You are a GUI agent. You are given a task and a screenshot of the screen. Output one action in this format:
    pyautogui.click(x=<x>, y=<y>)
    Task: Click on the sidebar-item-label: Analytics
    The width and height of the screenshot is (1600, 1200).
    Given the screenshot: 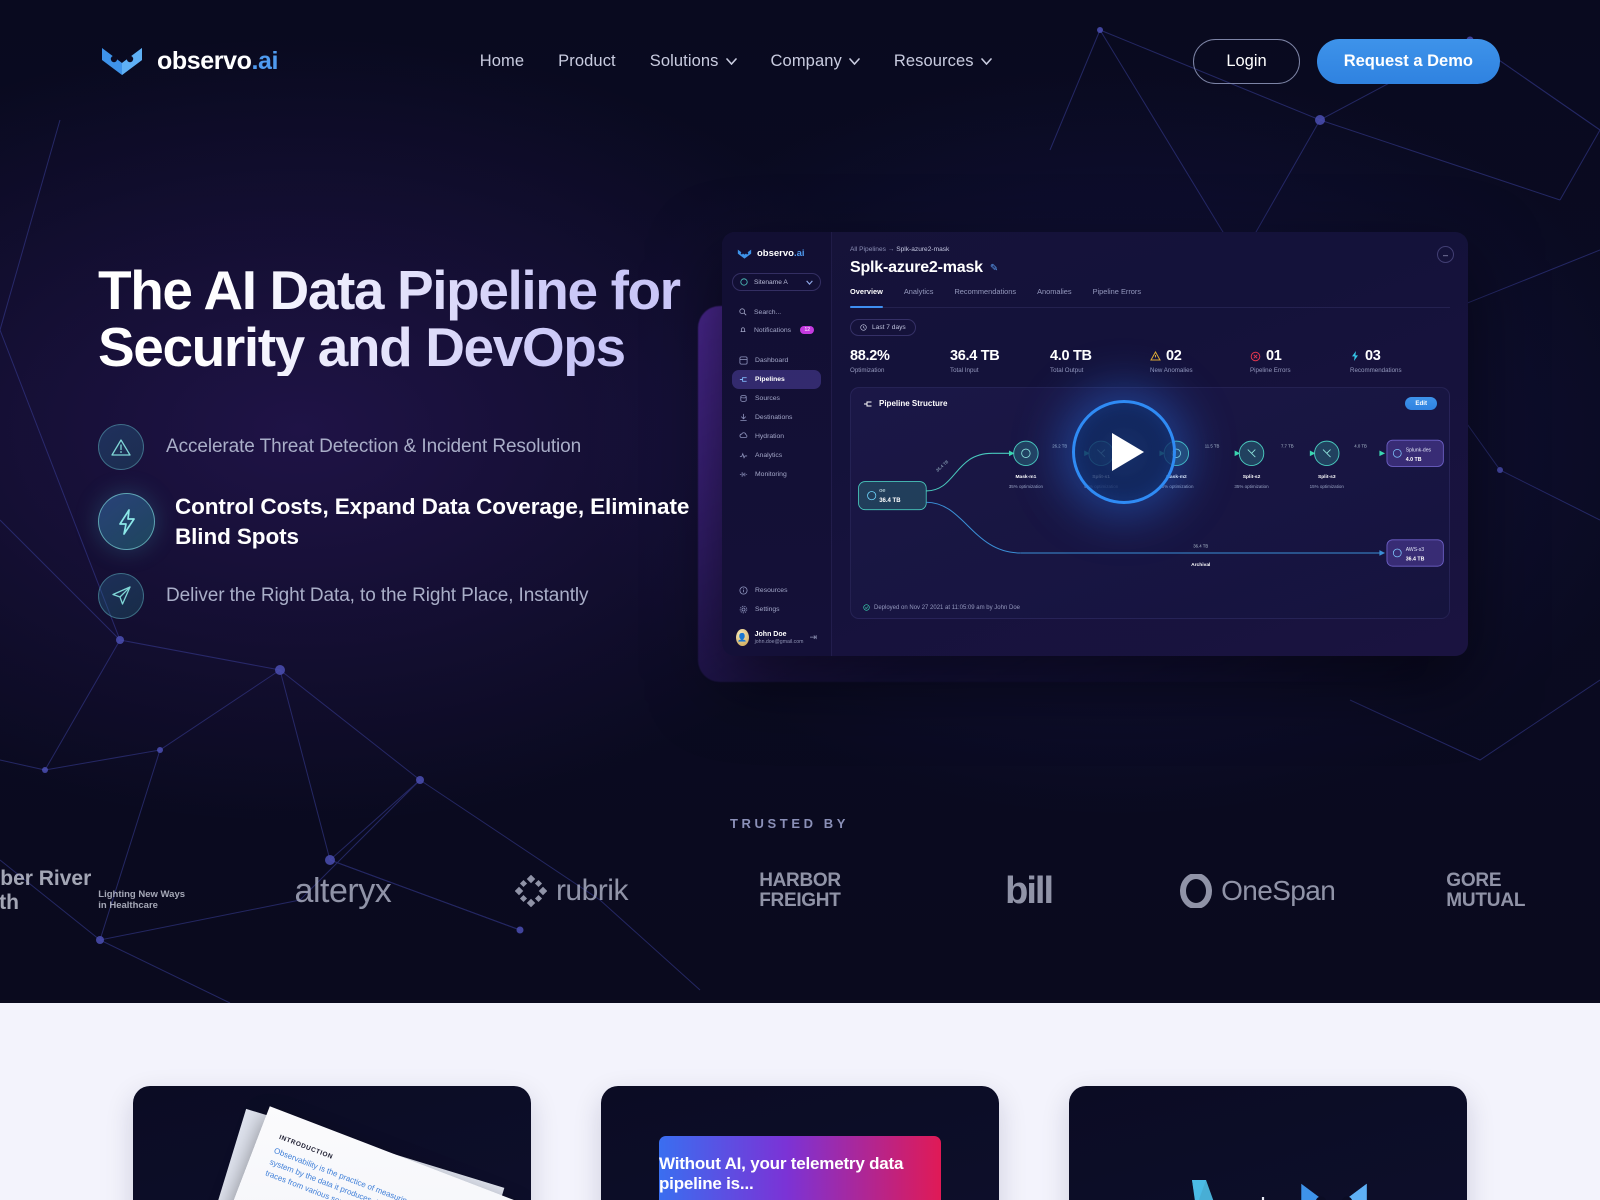 What is the action you would take?
    pyautogui.click(x=769, y=455)
    